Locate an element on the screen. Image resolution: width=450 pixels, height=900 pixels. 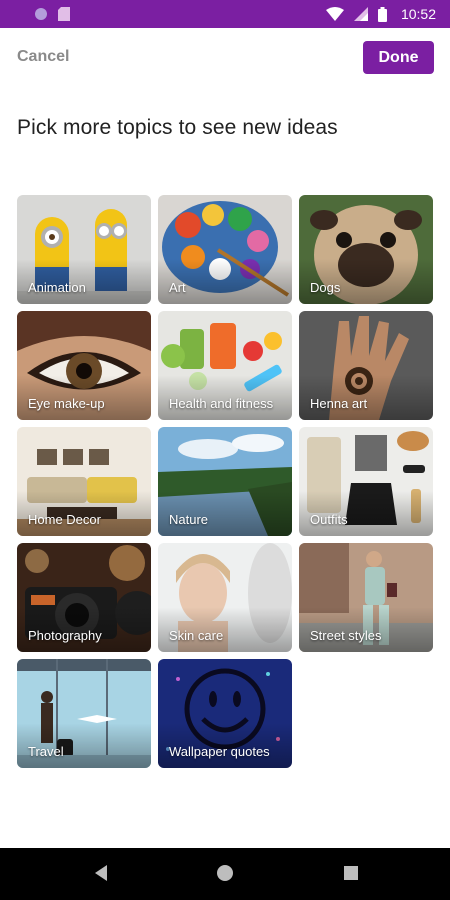
wifi-icon is located at coordinates (334, 14).